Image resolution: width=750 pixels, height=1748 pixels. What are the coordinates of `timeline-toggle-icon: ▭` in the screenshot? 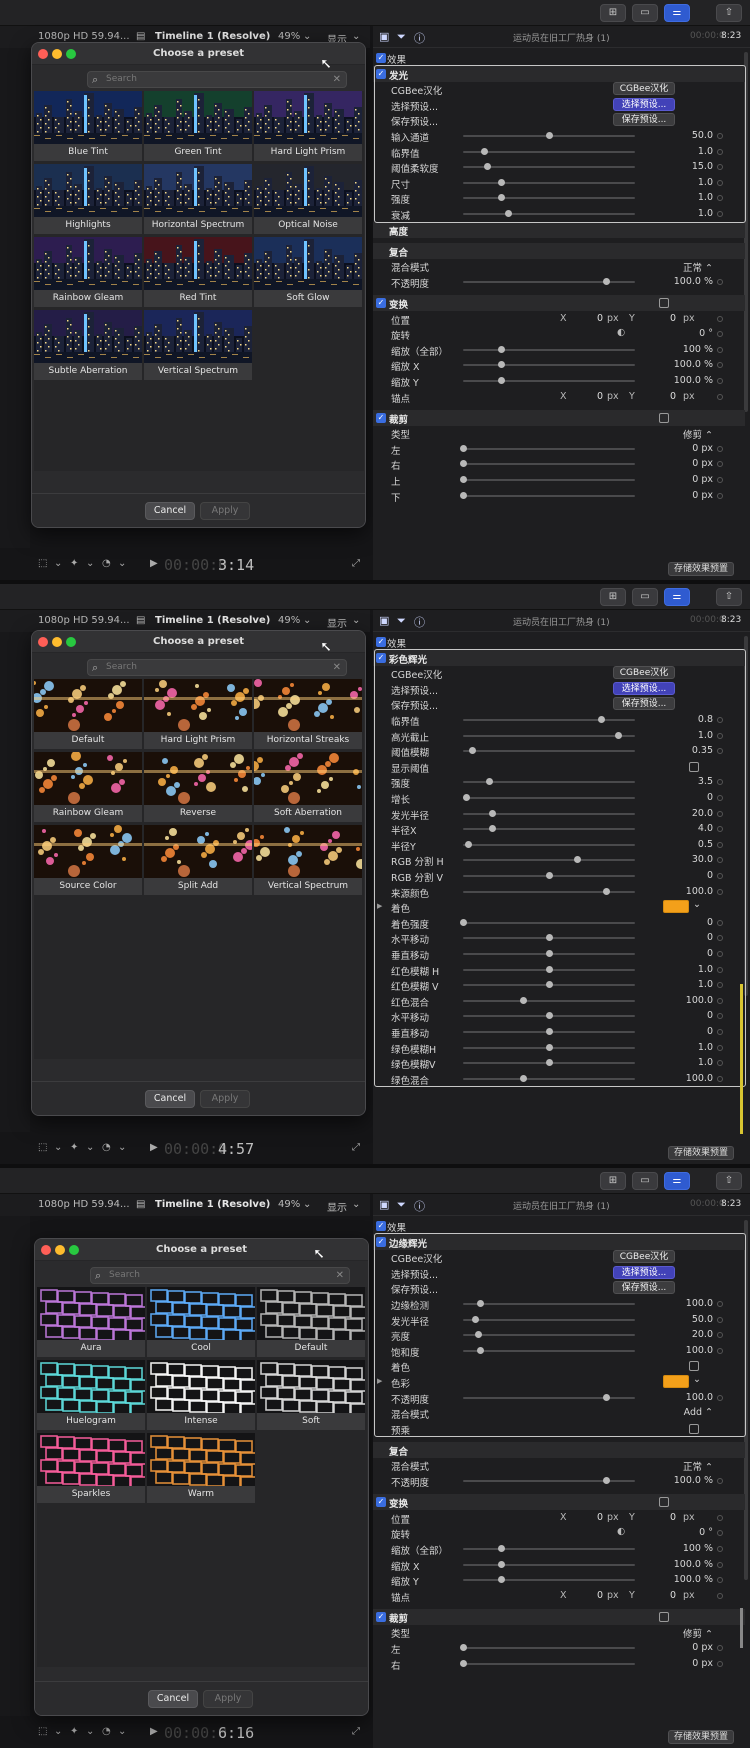 It's located at (645, 597).